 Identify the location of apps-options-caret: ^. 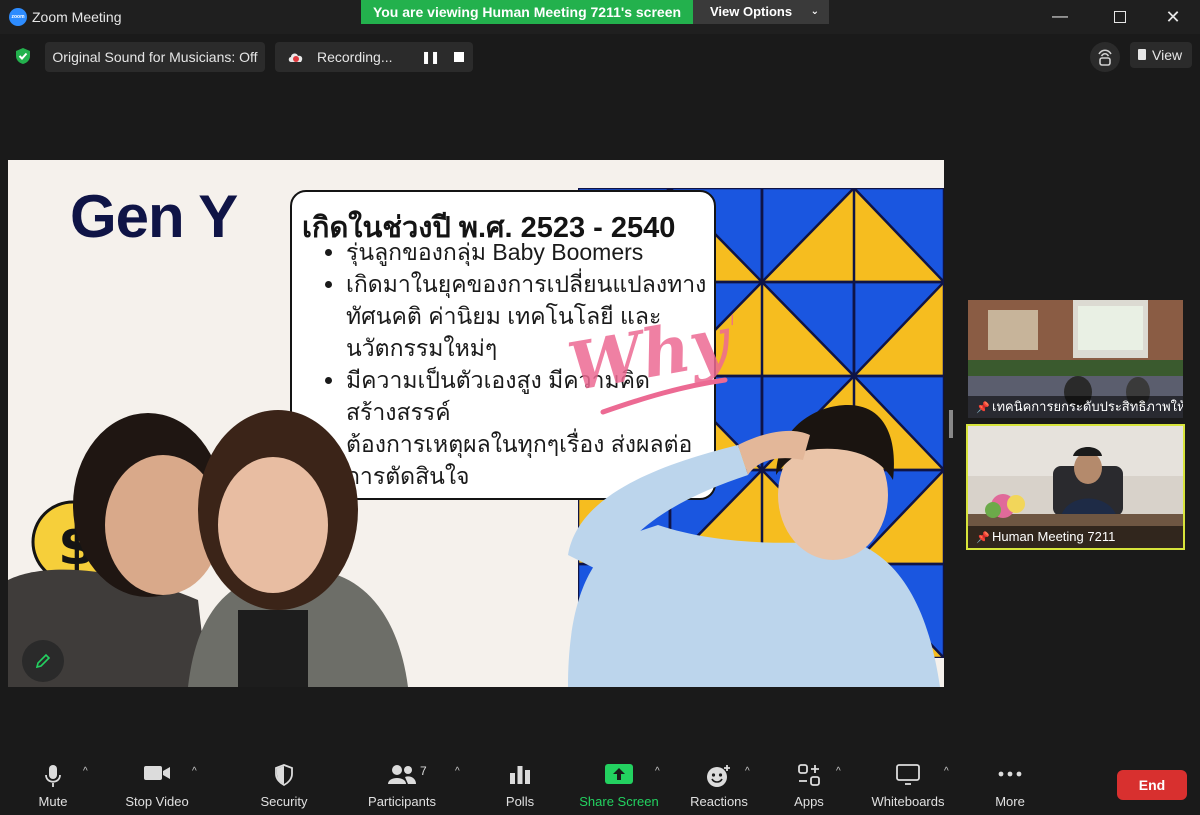
(838, 771).